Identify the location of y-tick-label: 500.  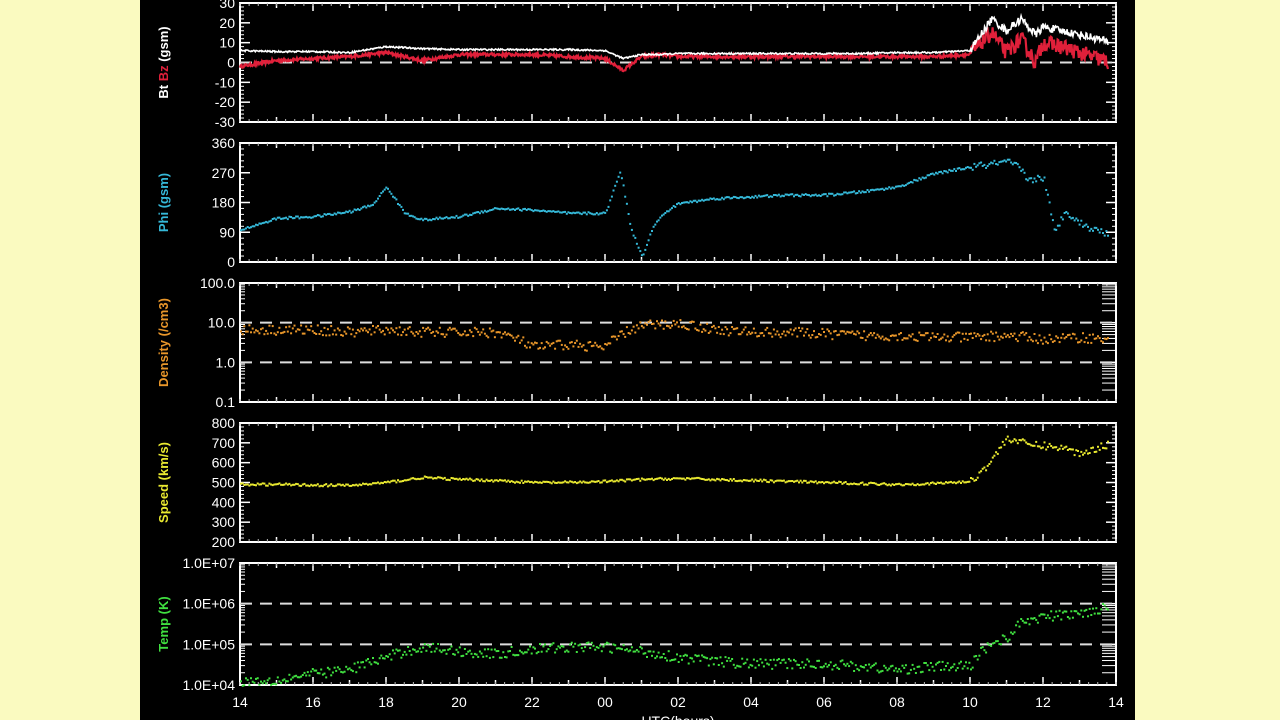
(224, 483).